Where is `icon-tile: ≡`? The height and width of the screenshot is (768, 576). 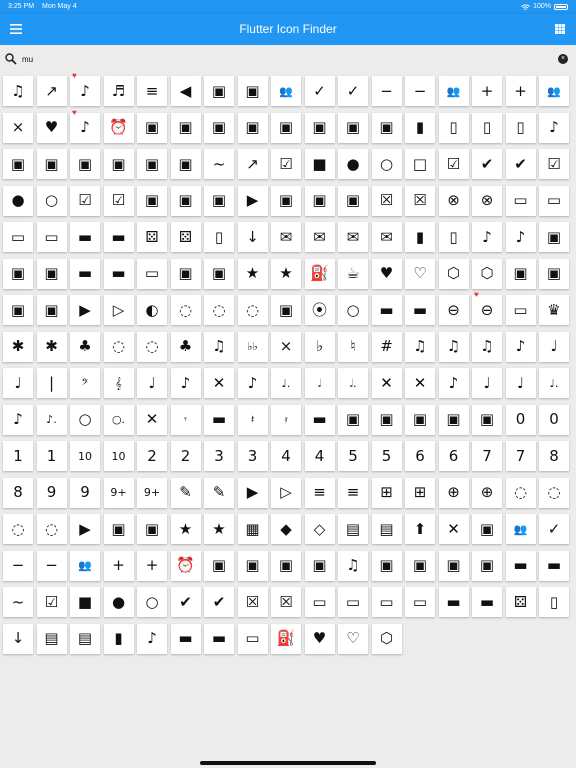 icon-tile: ≡ is located at coordinates (353, 492).